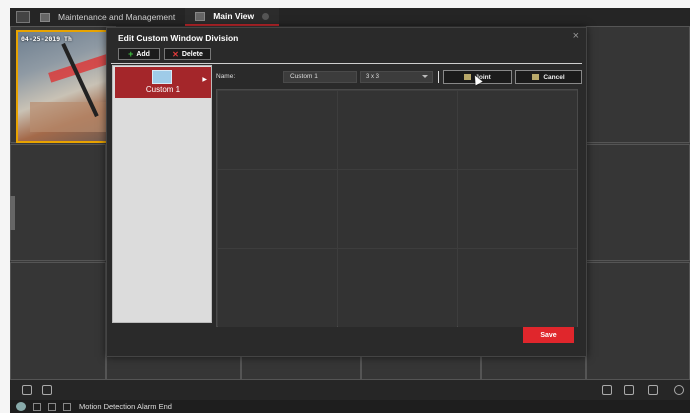 This screenshot has height=413, width=690. Describe the element at coordinates (47, 390) in the screenshot. I see `storage-icon` at that location.